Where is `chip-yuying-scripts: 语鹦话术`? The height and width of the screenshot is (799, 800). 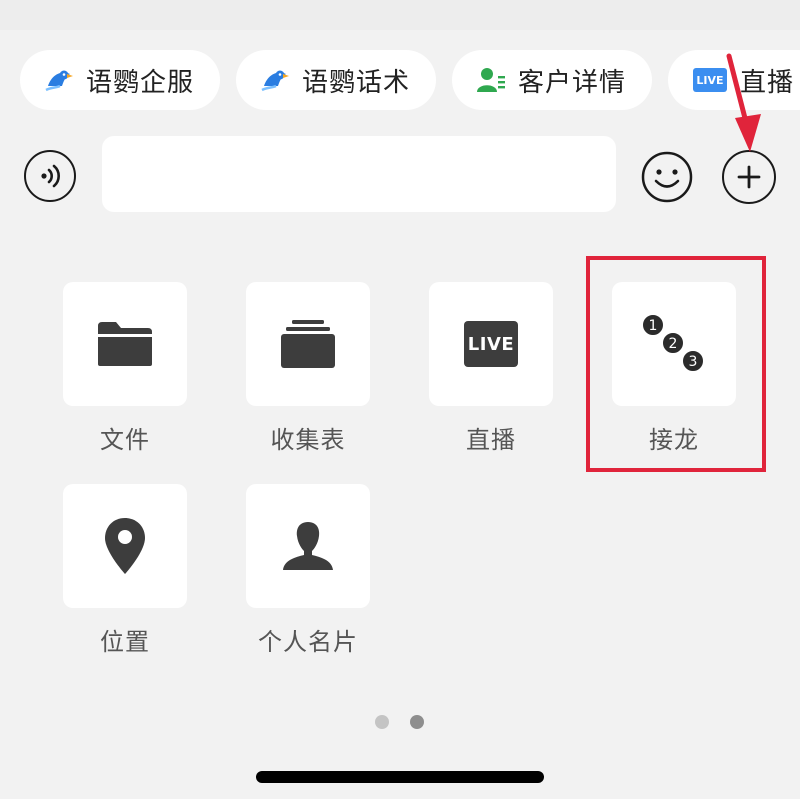
chip-yuying-scripts: 语鹦话术 is located at coordinates (336, 80).